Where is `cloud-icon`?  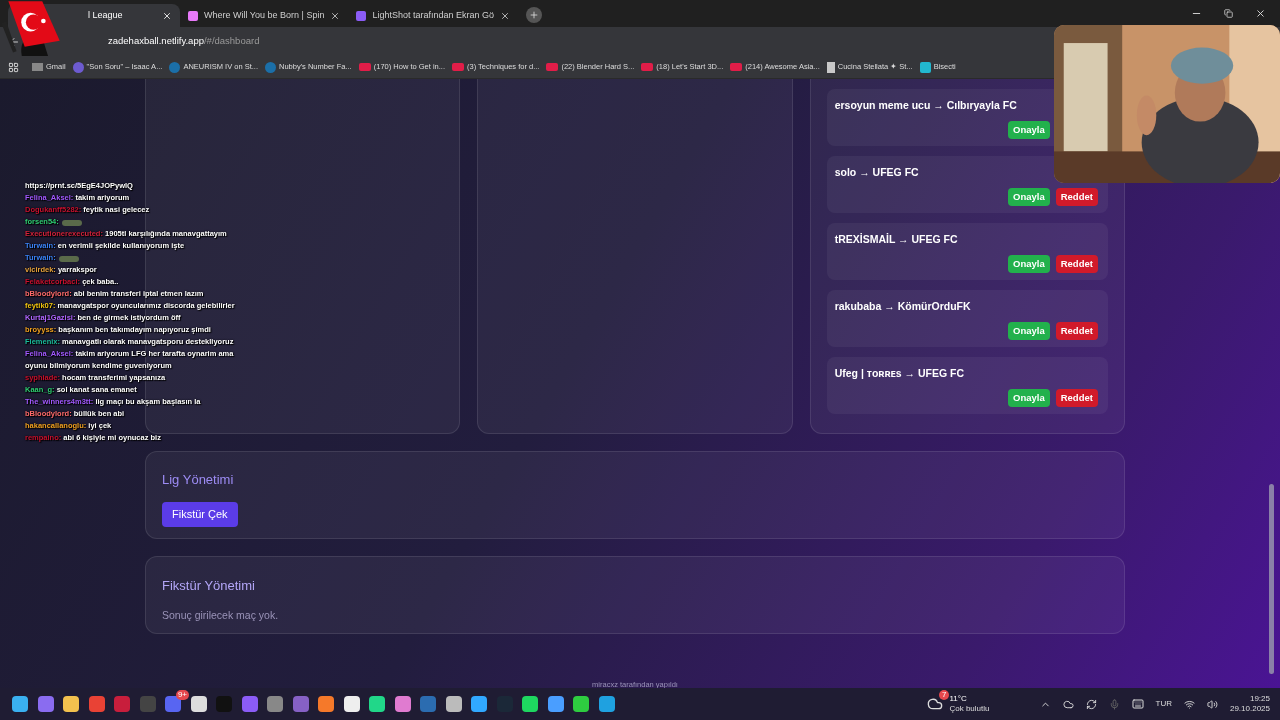 cloud-icon is located at coordinates (1068, 704).